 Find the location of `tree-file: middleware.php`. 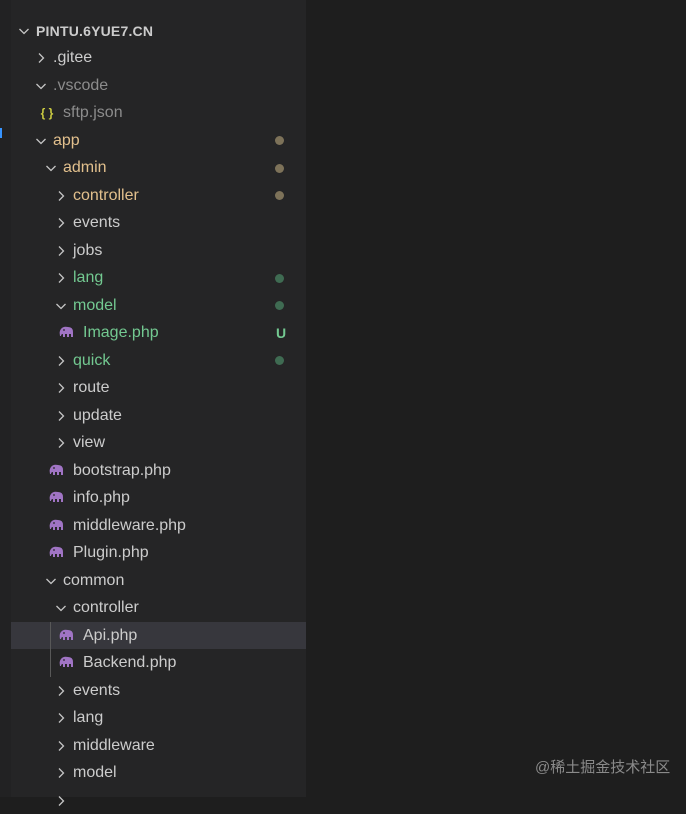

tree-file: middleware.php is located at coordinates (158, 525).